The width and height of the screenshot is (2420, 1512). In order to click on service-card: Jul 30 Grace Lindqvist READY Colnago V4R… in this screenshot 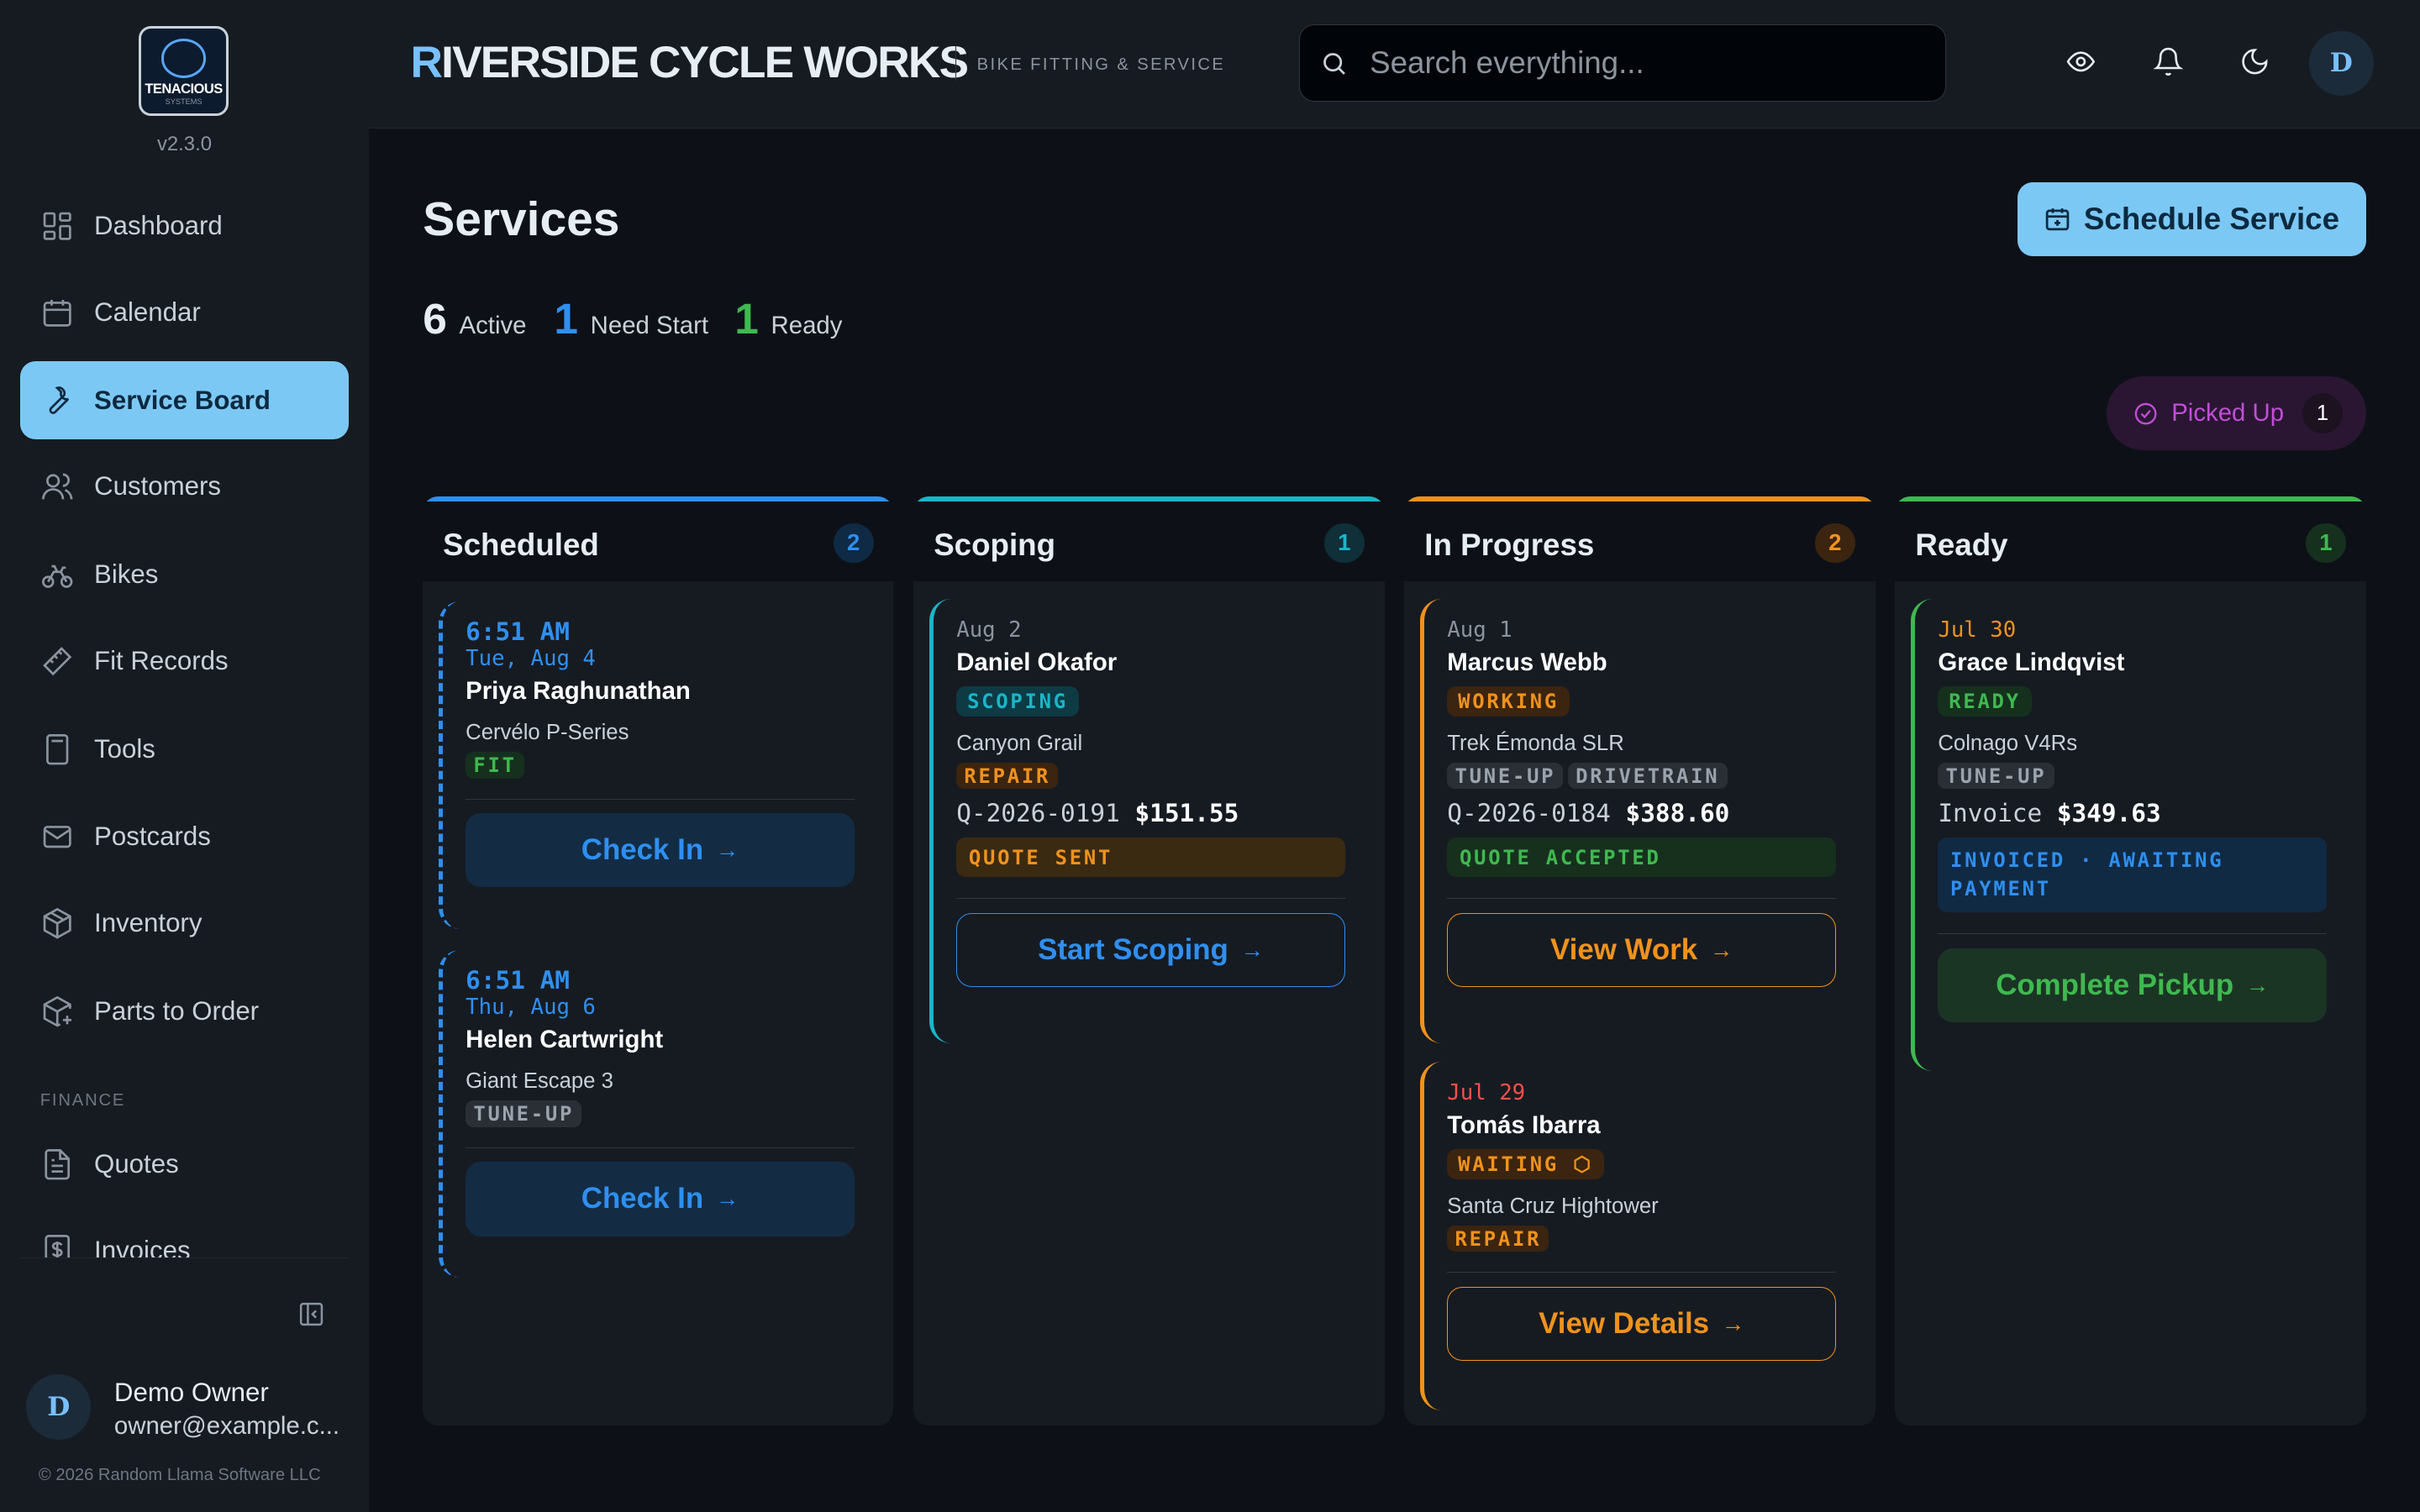, I will do `click(2132, 834)`.